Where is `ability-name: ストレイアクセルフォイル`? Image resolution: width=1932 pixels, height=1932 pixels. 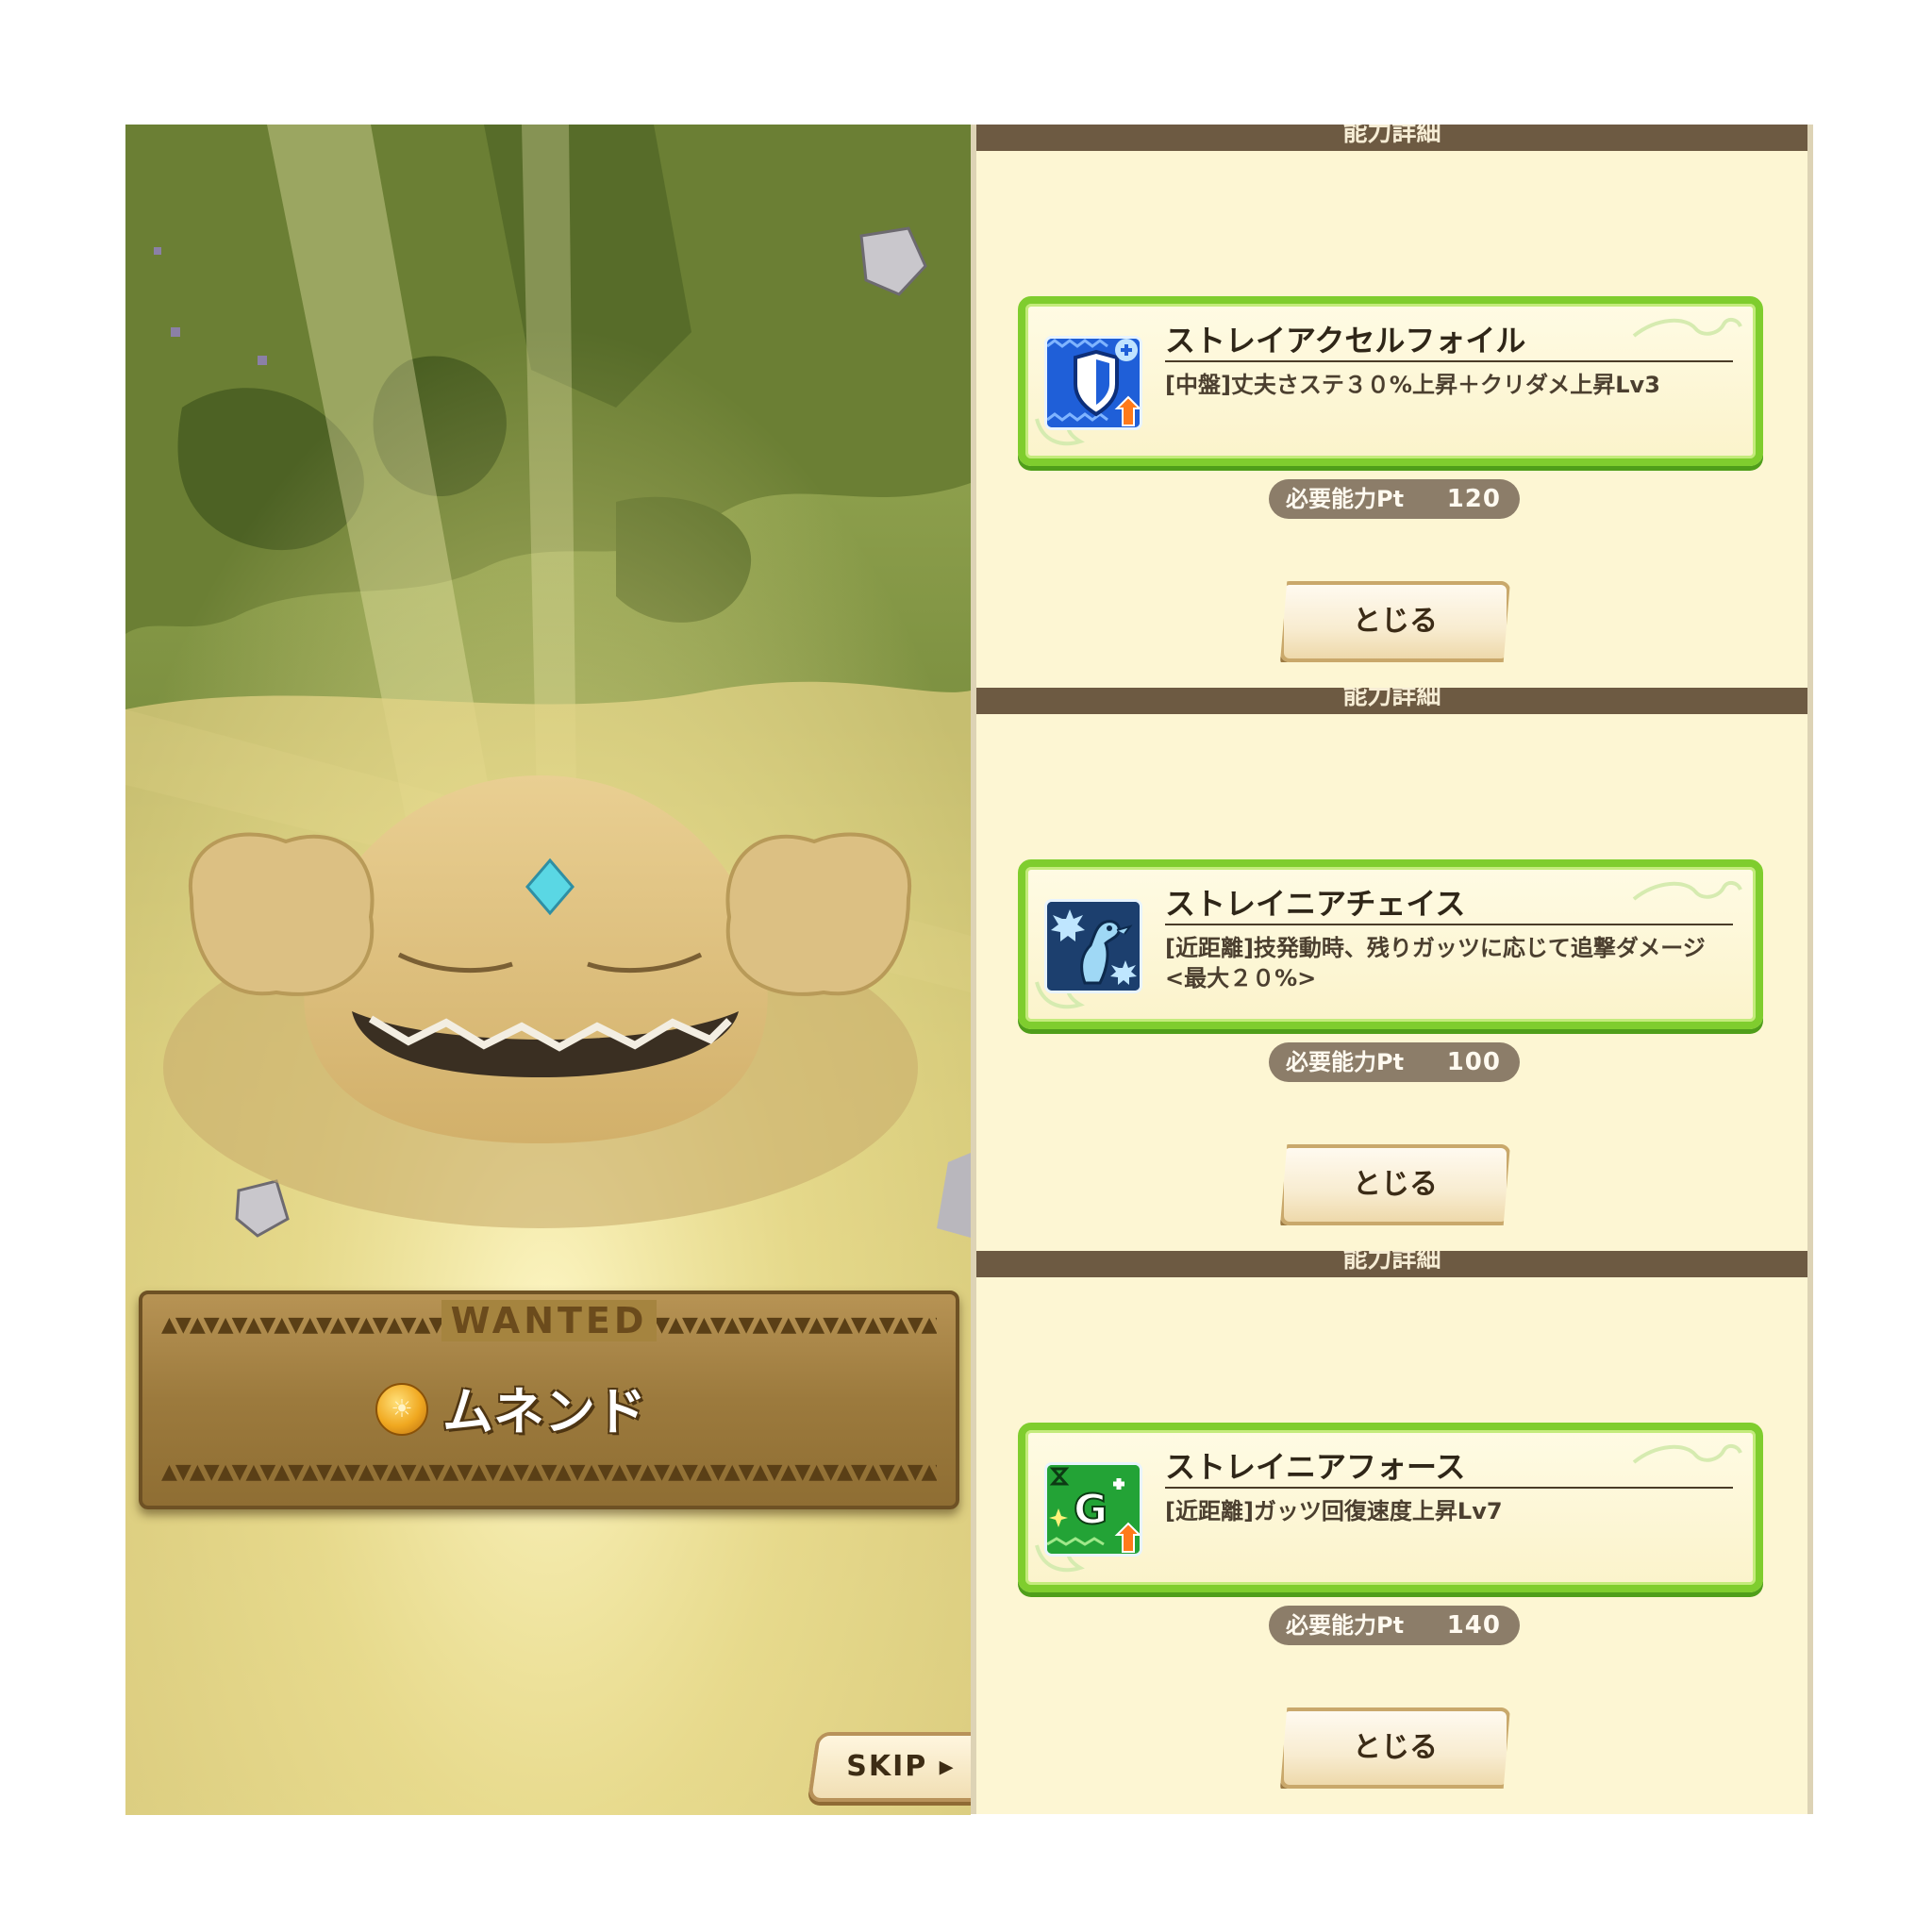
ability-name: ストレイアクセルフォイル is located at coordinates (1346, 340).